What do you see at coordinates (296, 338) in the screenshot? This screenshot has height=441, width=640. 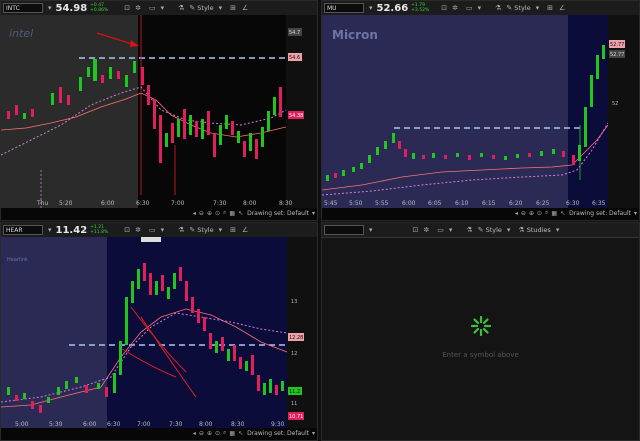 I see `y-tick-label: 12.28` at bounding box center [296, 338].